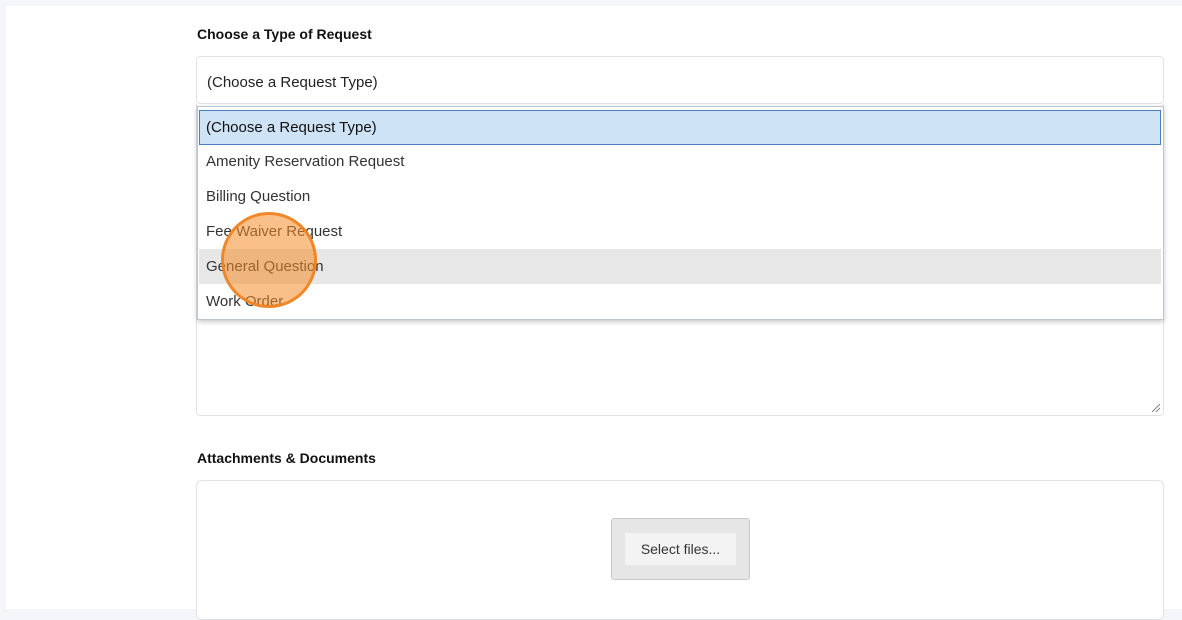  I want to click on request-type-label: Choose a Type of Request, so click(284, 34).